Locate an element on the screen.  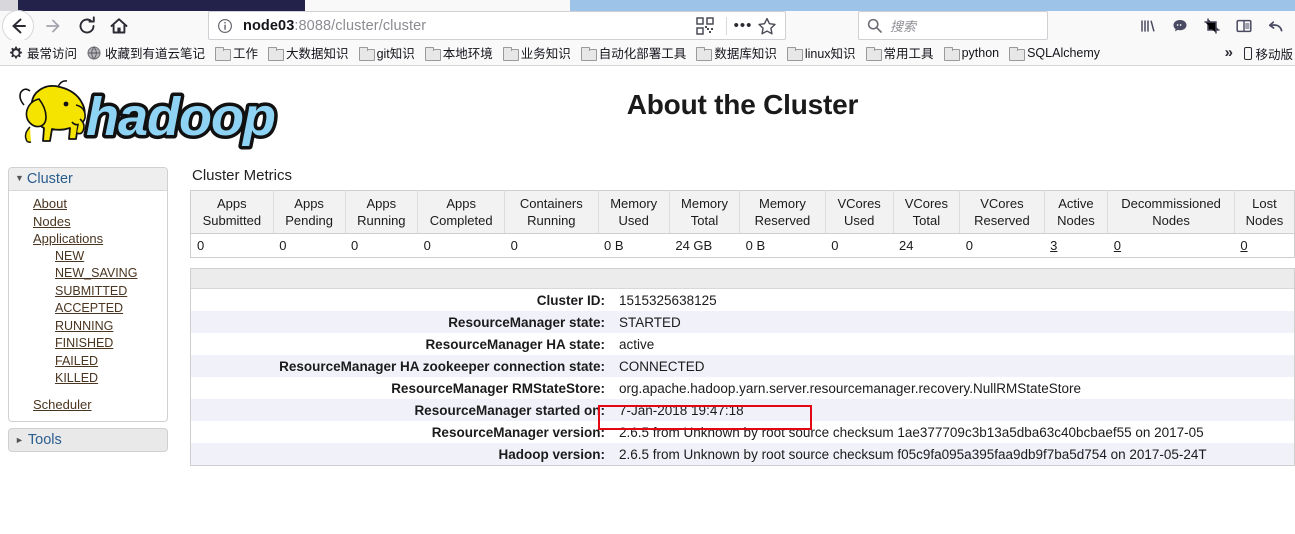
active-tab-sliver is located at coordinates (161, 5).